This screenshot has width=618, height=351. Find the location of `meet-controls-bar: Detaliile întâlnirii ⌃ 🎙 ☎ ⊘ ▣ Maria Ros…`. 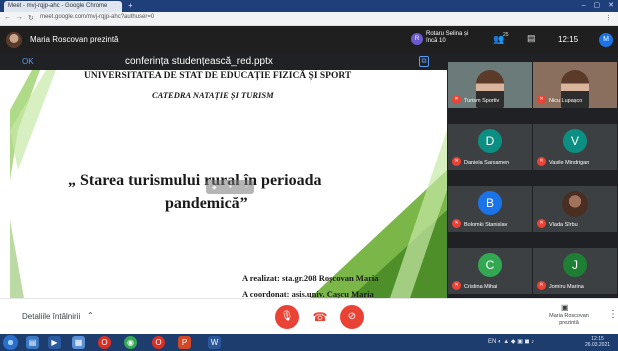

meet-controls-bar: Detaliile întâlnirii ⌃ 🎙 ☎ ⊘ ▣ Maria Ros… is located at coordinates (309, 316).